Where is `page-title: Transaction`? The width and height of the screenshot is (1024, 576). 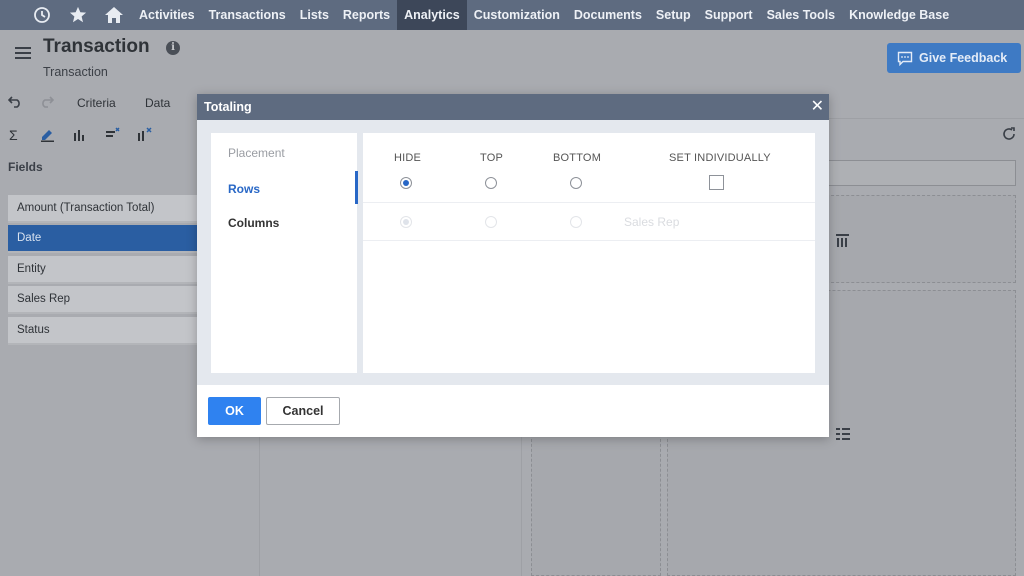
page-title: Transaction is located at coordinates (96, 46).